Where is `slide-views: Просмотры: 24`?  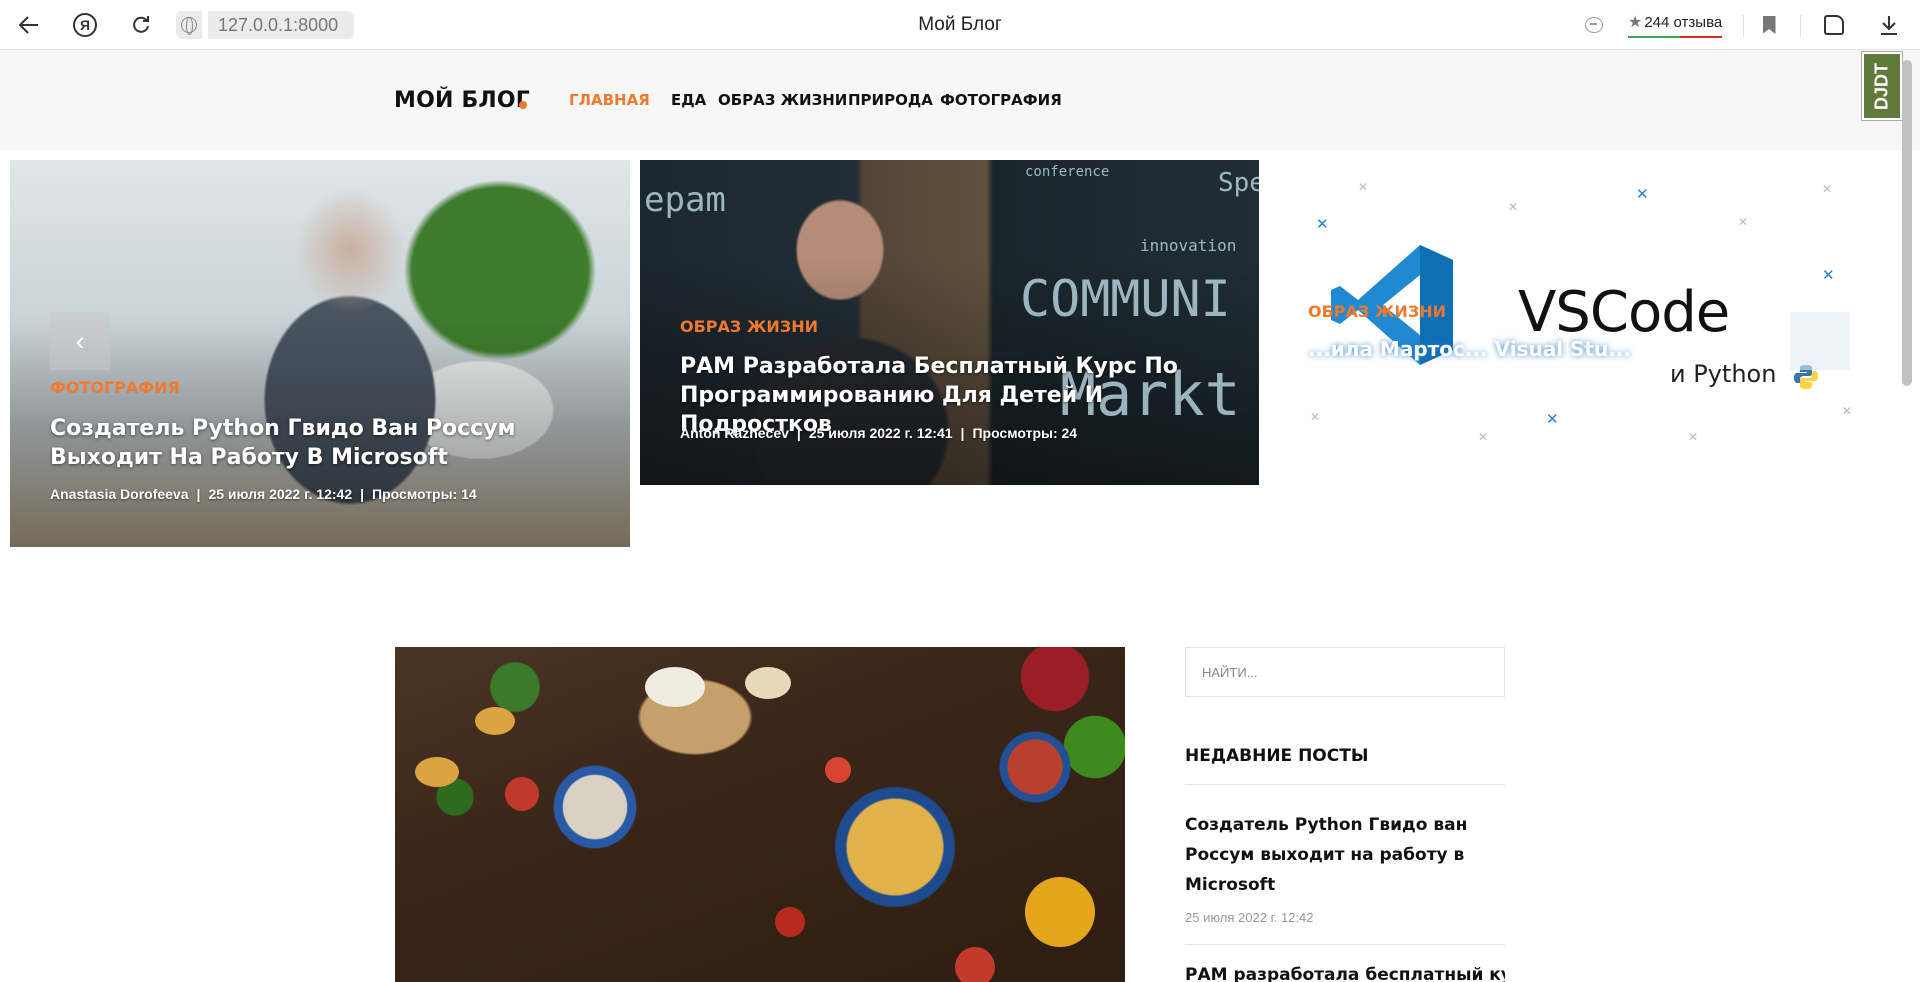
slide-views: Просмотры: 24 is located at coordinates (1025, 433).